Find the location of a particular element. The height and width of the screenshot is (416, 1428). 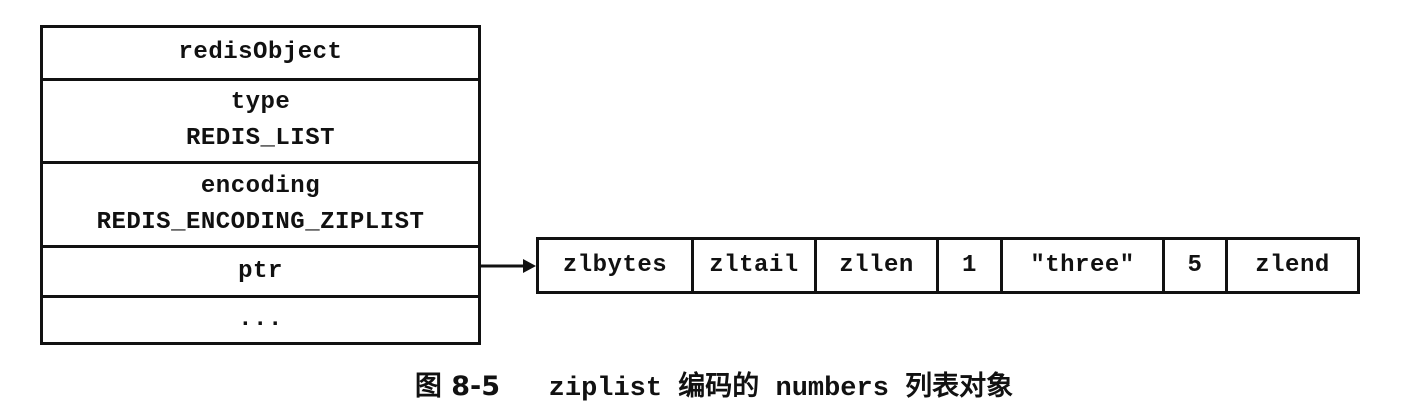

ziplist-cell: 1 is located at coordinates (971, 265).